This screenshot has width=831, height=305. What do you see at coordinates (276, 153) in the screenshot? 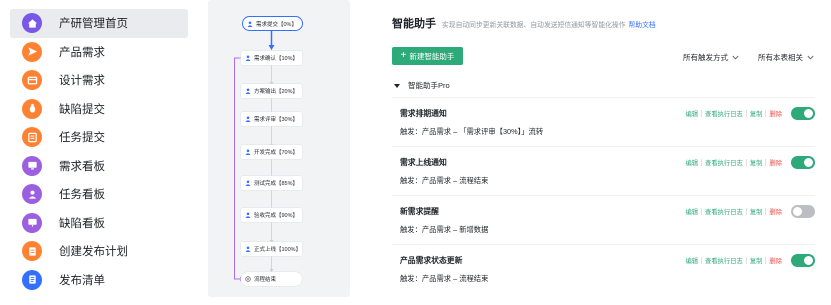
I see `flow-node-label: 开发完成【70%】` at bounding box center [276, 153].